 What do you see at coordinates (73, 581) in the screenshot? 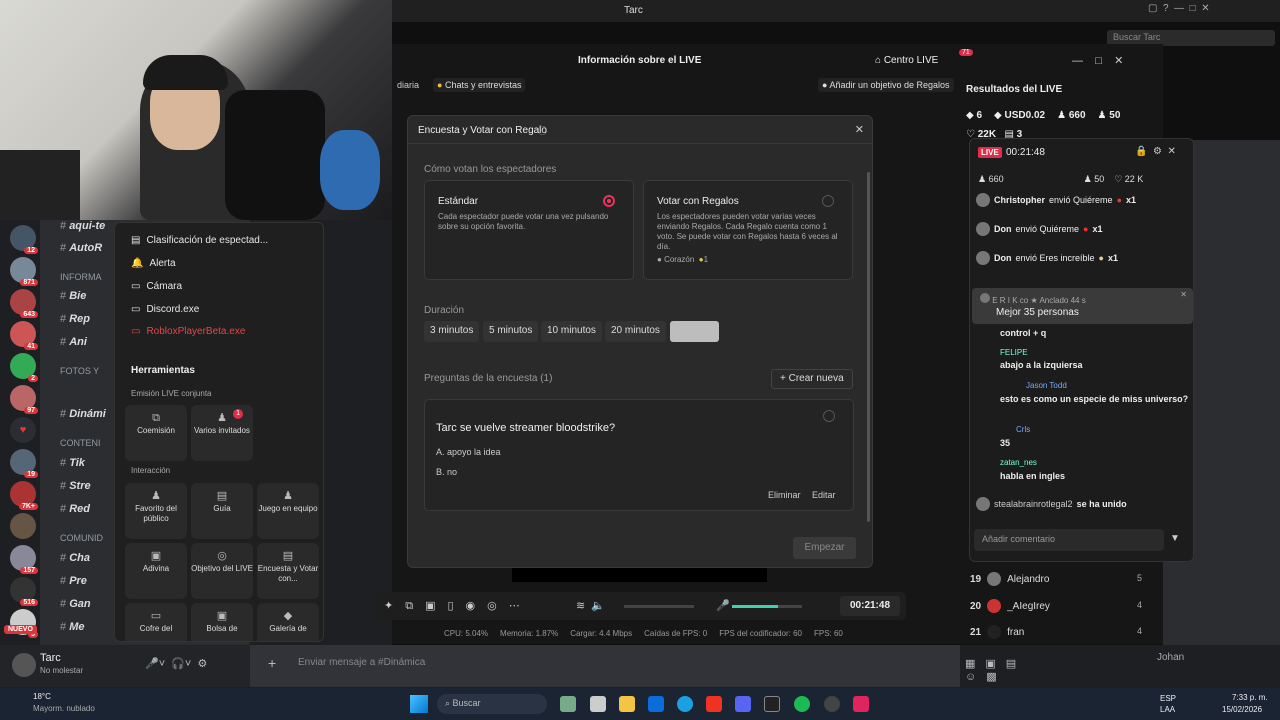
I see `channel-item: # Pre` at bounding box center [73, 581].